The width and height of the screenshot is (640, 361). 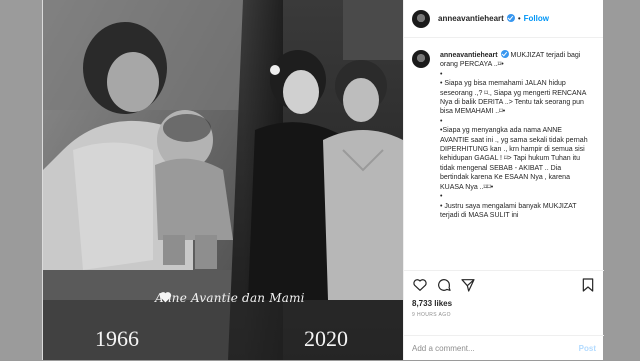 I want to click on share-icon, so click(x=468, y=285).